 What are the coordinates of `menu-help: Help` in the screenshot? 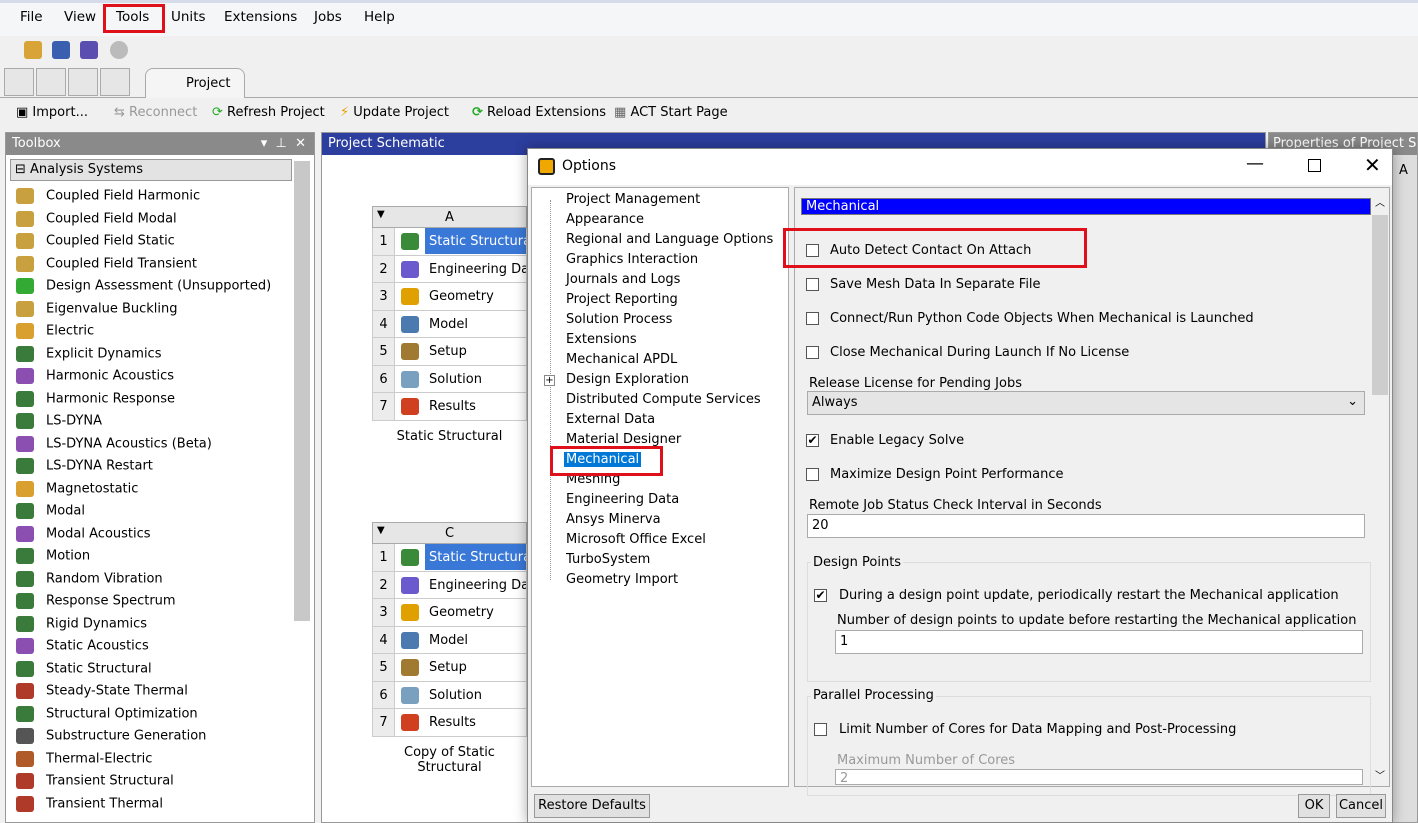 It's located at (379, 17).